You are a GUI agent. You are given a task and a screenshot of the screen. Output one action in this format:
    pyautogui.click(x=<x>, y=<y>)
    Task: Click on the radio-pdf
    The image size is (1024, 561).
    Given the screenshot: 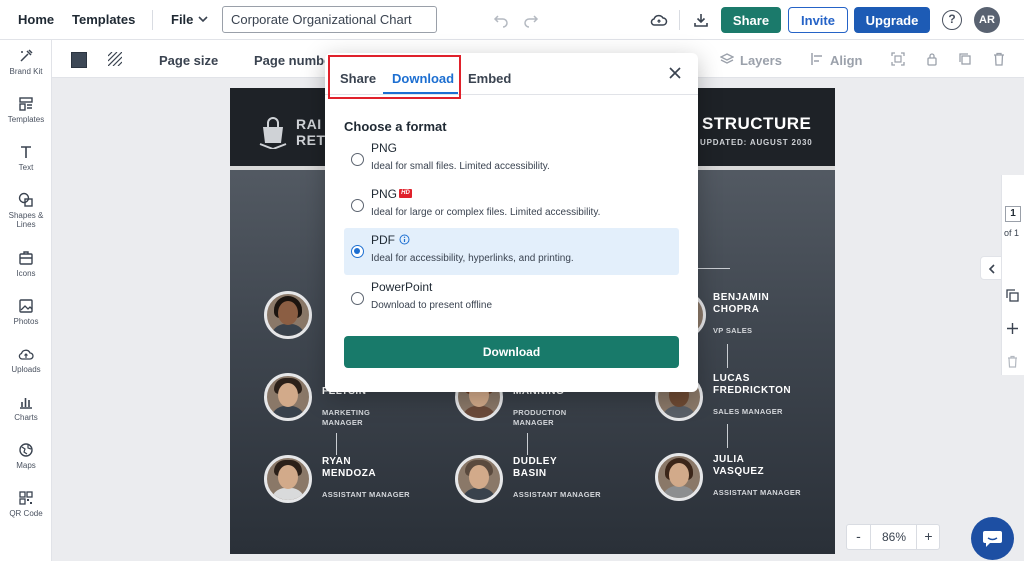 What is the action you would take?
    pyautogui.click(x=357, y=251)
    